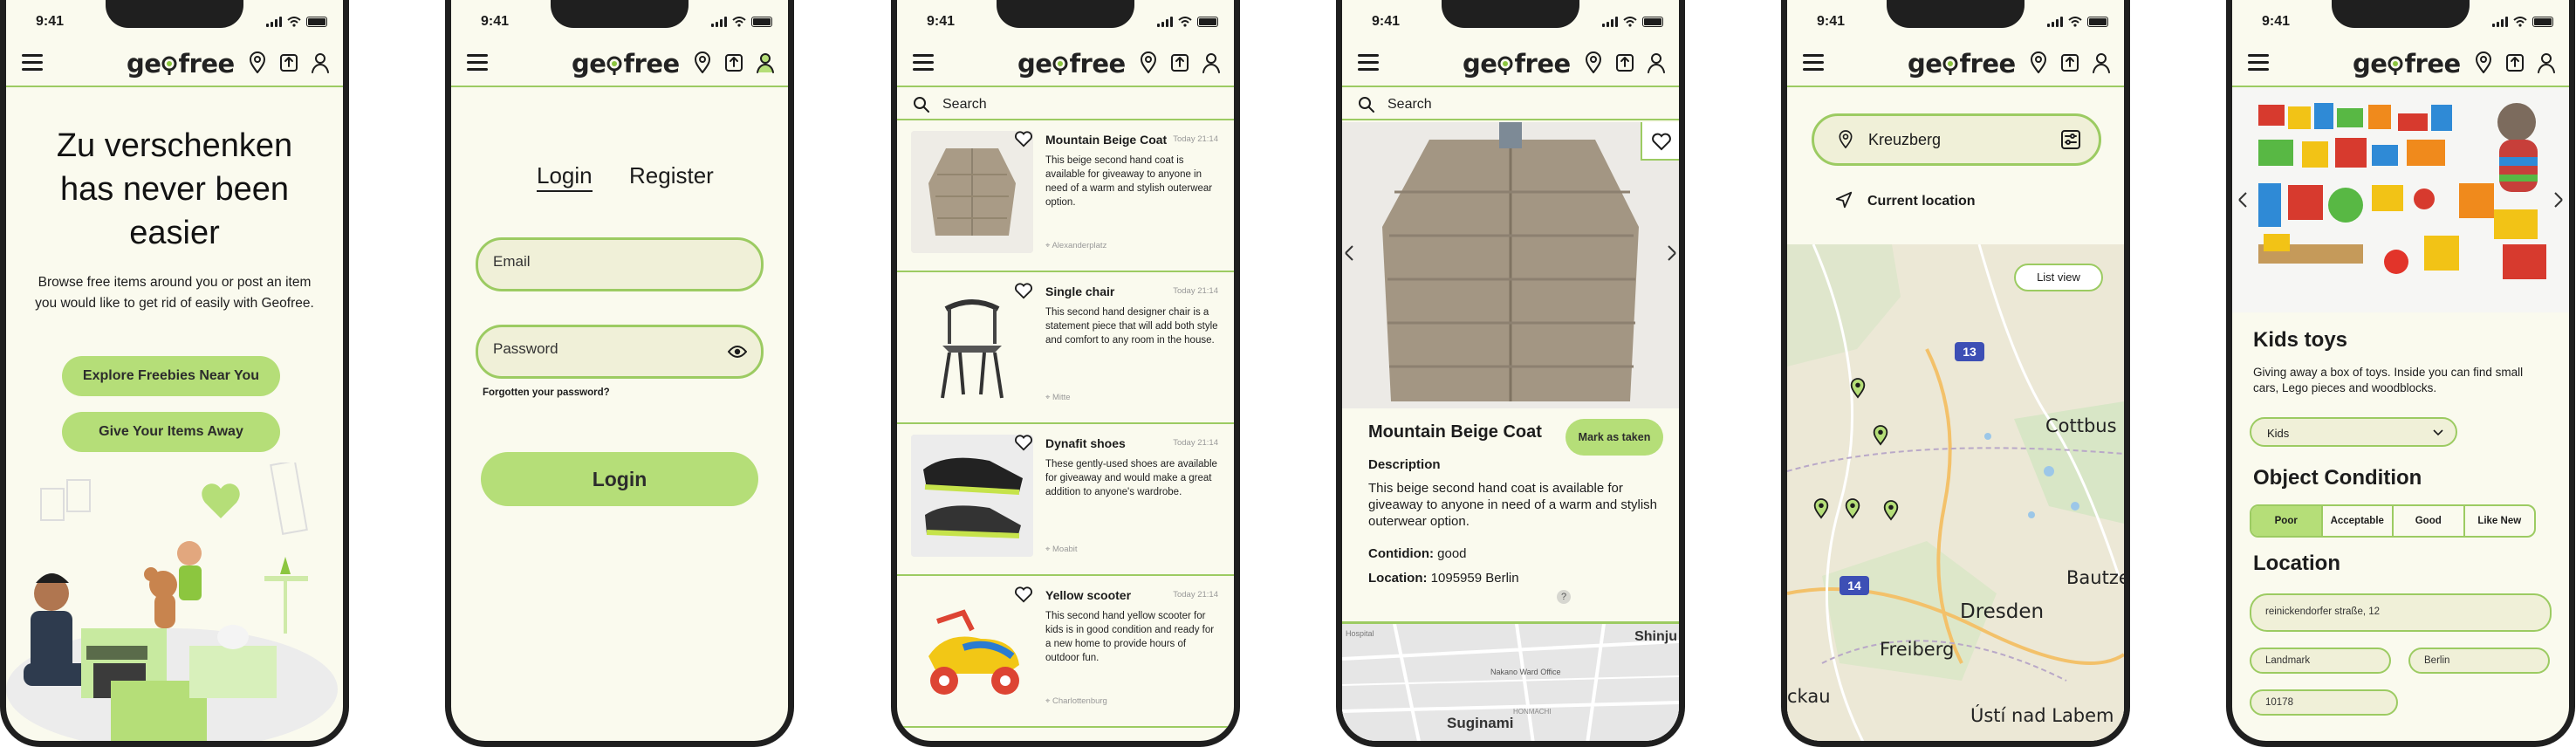 This screenshot has width=2576, height=747. Describe the element at coordinates (2429, 521) in the screenshot. I see `condition-good: Good` at that location.